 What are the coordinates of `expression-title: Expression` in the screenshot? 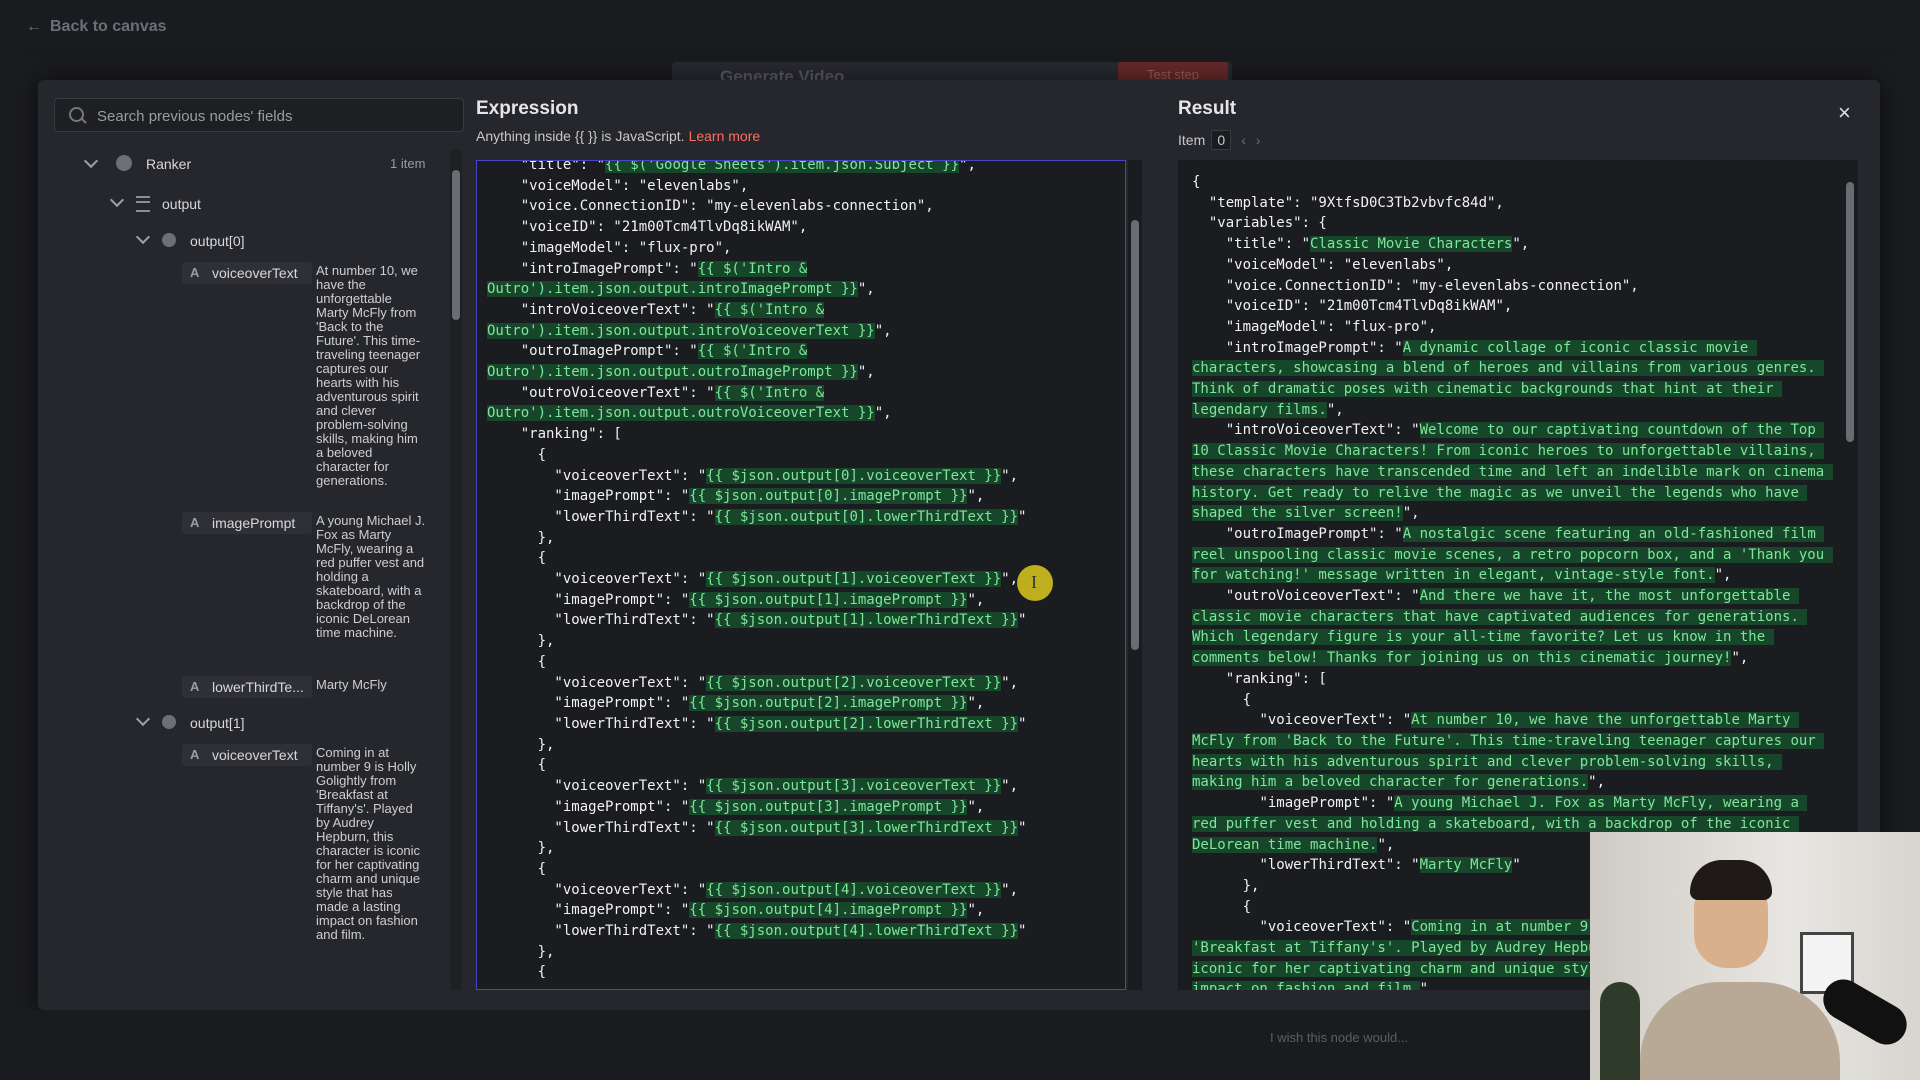 It's located at (527, 108).